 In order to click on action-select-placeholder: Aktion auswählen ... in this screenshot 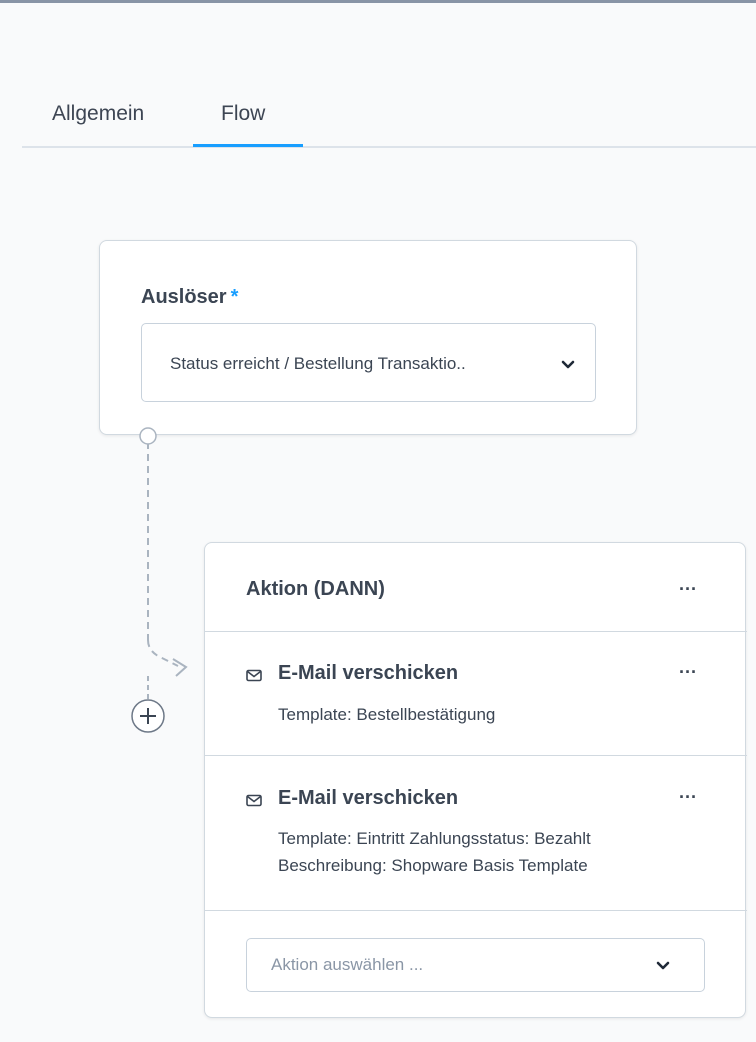, I will do `click(347, 964)`.